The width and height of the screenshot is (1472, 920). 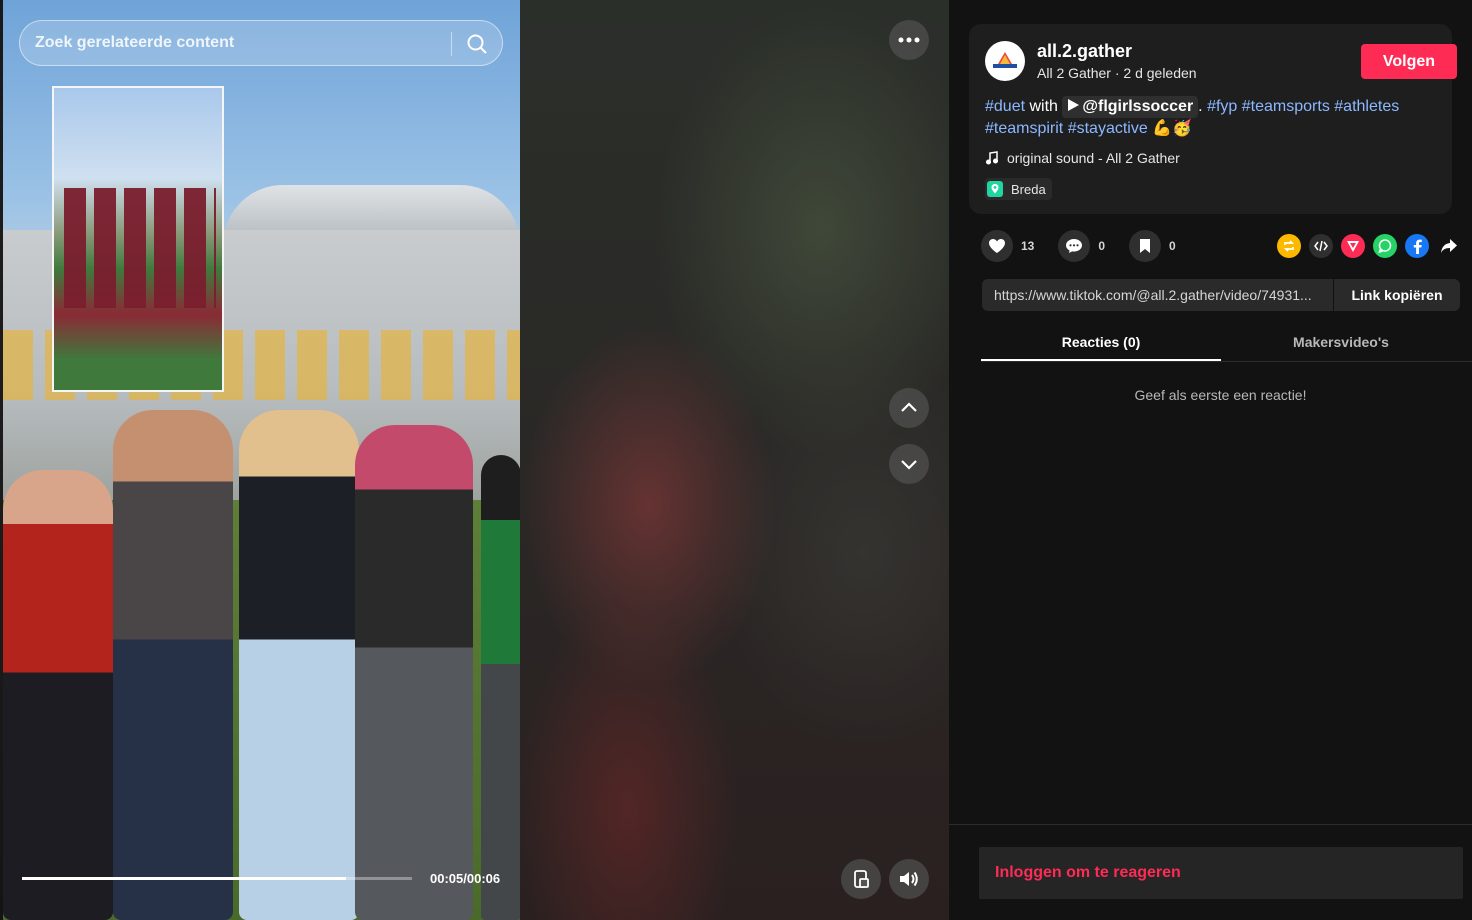 What do you see at coordinates (1088, 872) in the screenshot?
I see `login-to-comment-label: Inloggen om te reageren` at bounding box center [1088, 872].